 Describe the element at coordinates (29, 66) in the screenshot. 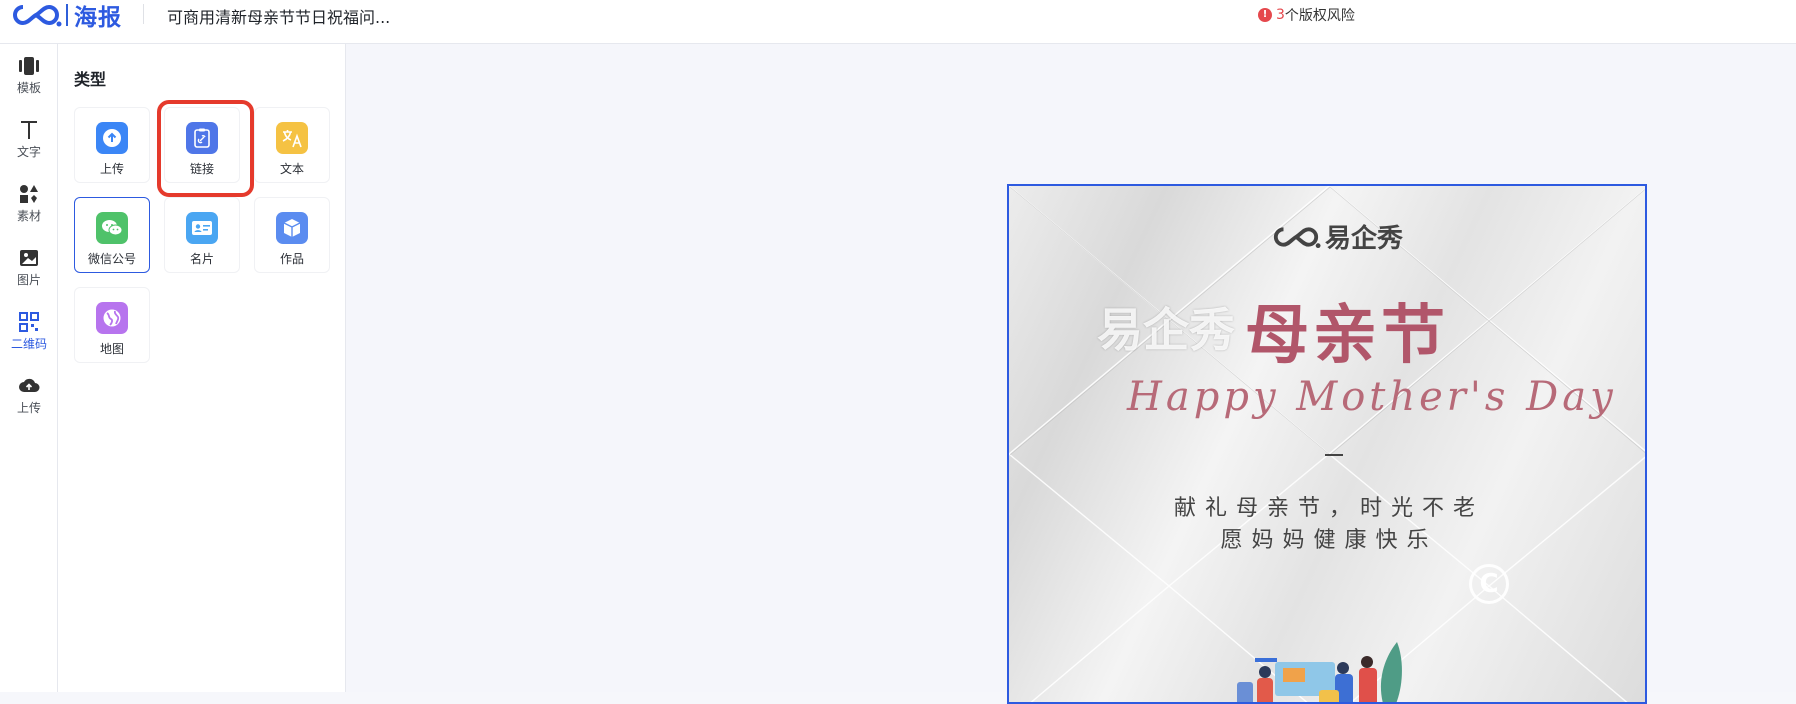

I see `template-icon` at that location.